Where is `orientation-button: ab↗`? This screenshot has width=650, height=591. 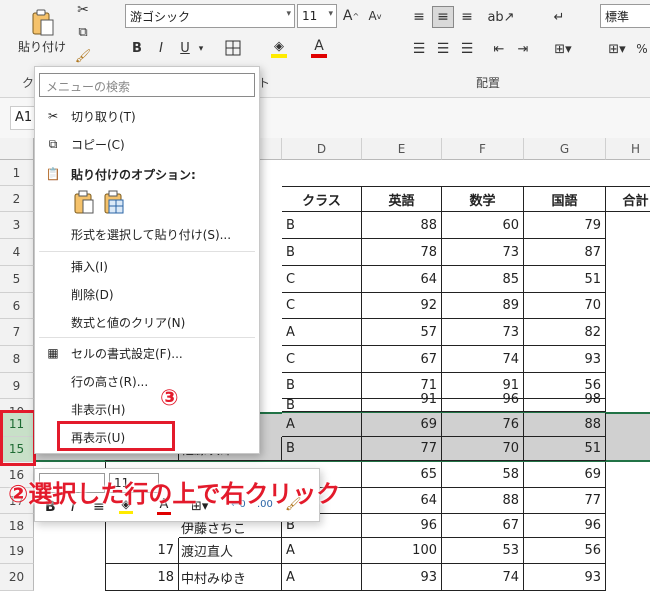 orientation-button: ab↗ is located at coordinates (500, 17).